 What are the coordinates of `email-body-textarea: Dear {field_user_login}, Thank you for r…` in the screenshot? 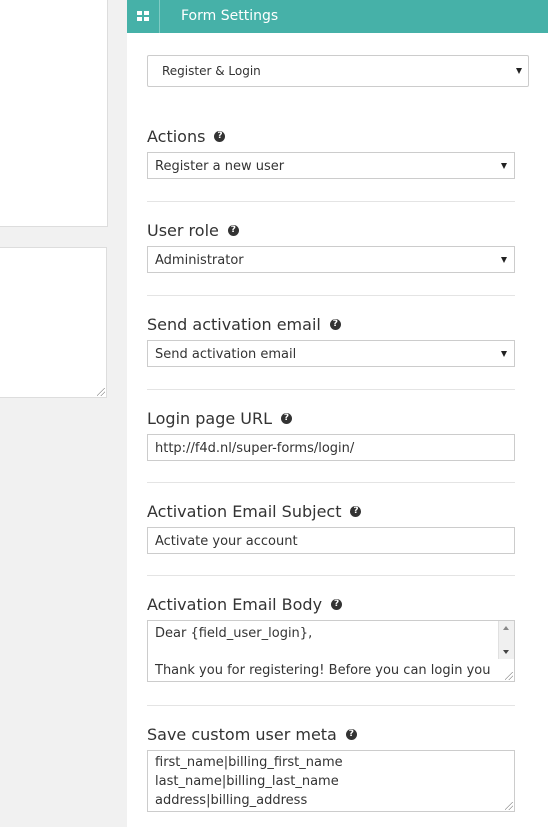 It's located at (331, 651).